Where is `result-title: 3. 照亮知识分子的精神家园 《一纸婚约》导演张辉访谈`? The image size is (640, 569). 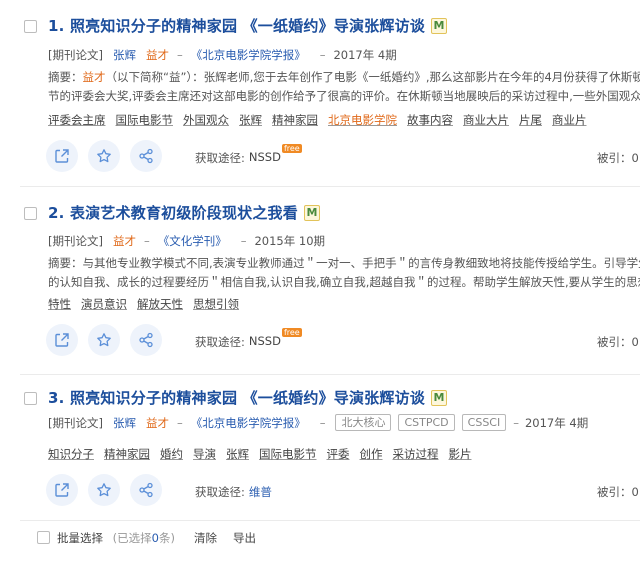
result-title: 3. 照亮知识分子的精神家园 《一纸婚约》导演张辉访谈 is located at coordinates (236, 397).